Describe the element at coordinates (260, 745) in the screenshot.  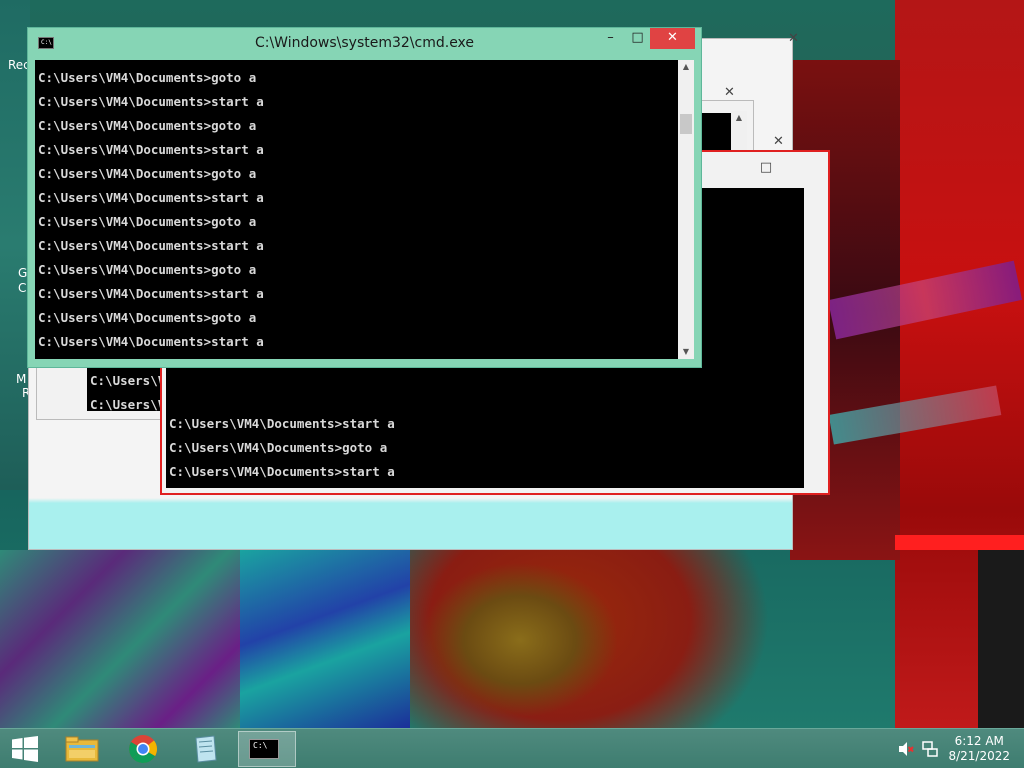
I see `cmd-icon-label: C:\` at that location.